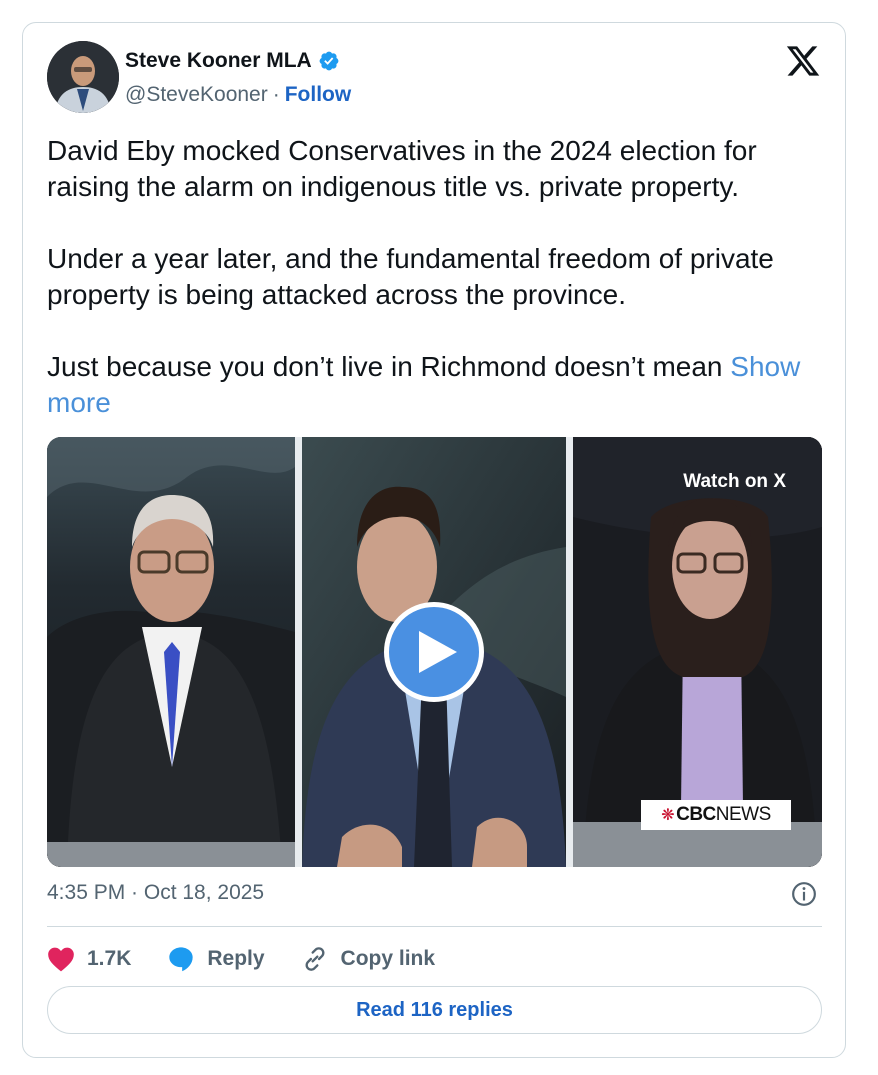 The image size is (878, 1075). What do you see at coordinates (734, 482) in the screenshot?
I see `watch-on-x-label: Watch on X` at bounding box center [734, 482].